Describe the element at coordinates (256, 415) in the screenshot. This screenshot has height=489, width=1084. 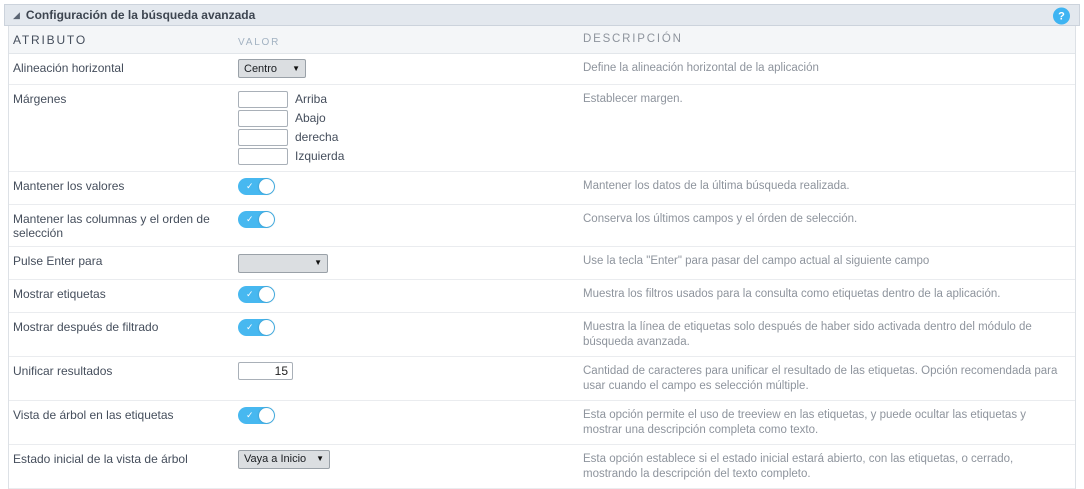
I see `treeview-tags-toggle: ✓` at that location.